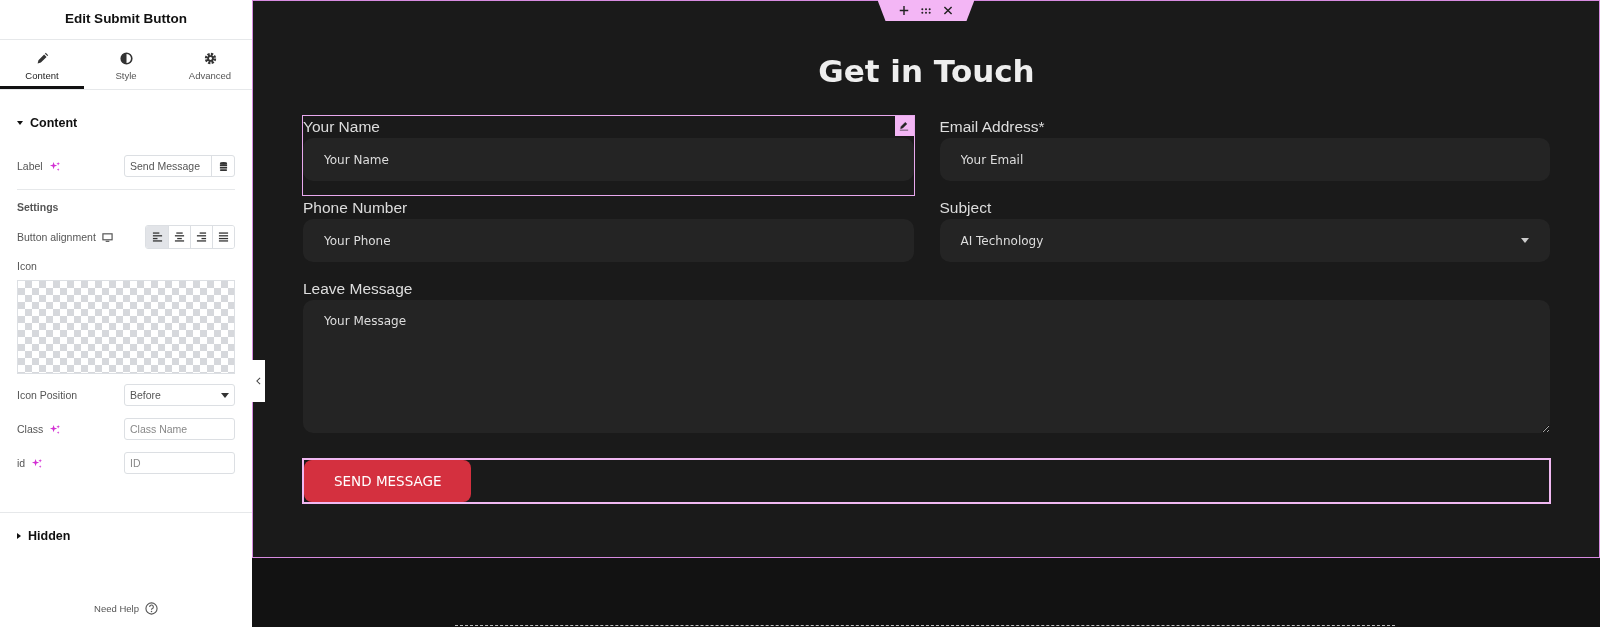 Image resolution: width=1600 pixels, height=627 pixels. I want to click on label-input: Send Message, so click(179, 166).